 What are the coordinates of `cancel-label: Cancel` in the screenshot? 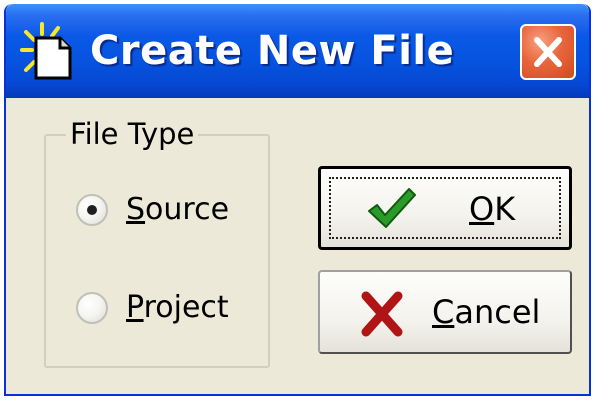 It's located at (486, 312).